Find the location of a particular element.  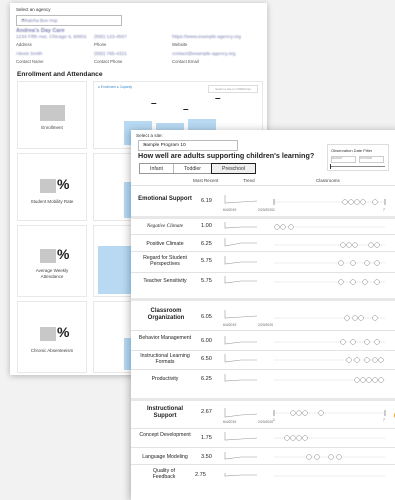

website-value: https://www.example-agency.org is located at coordinates (206, 37).